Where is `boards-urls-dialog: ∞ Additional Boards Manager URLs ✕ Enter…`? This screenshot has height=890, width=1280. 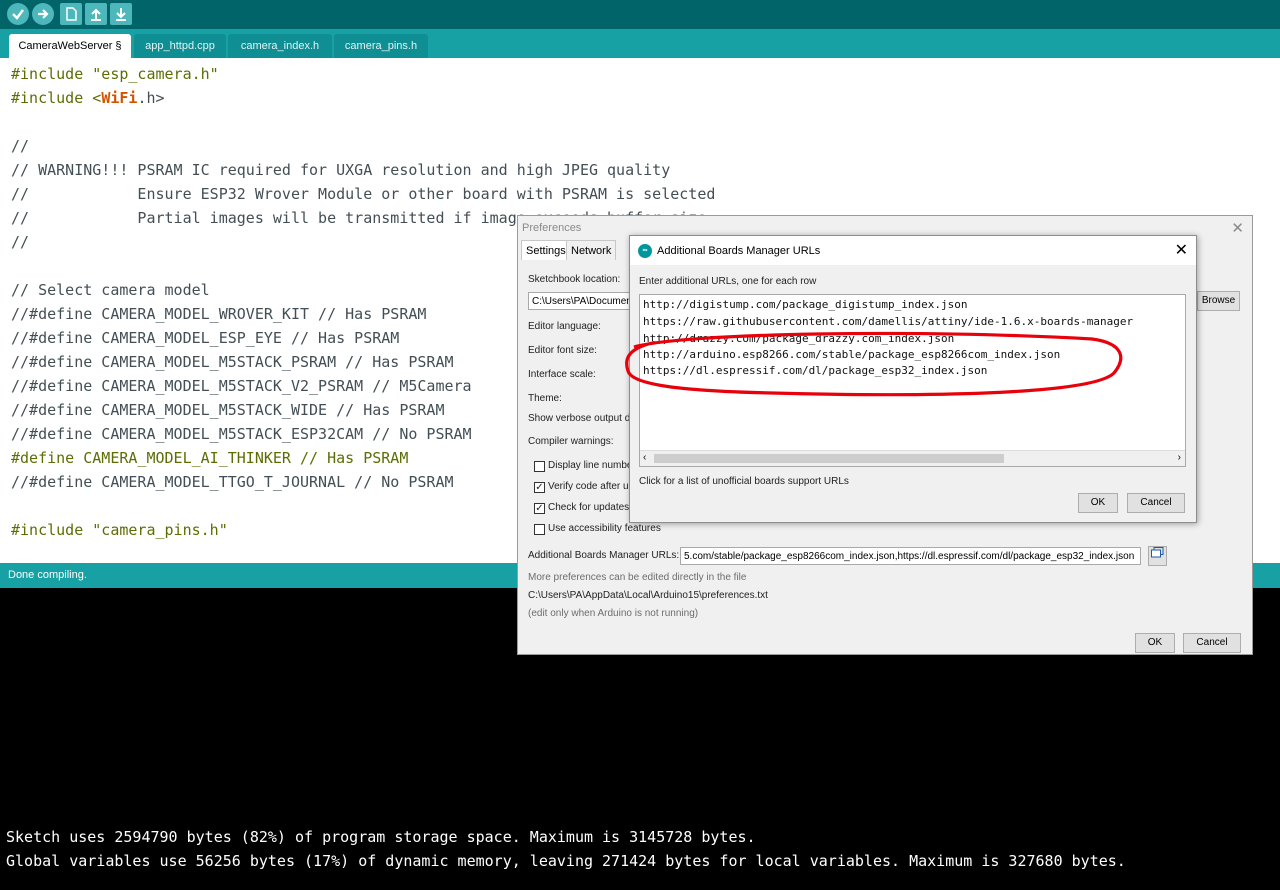 boards-urls-dialog: ∞ Additional Boards Manager URLs ✕ Enter… is located at coordinates (913, 379).